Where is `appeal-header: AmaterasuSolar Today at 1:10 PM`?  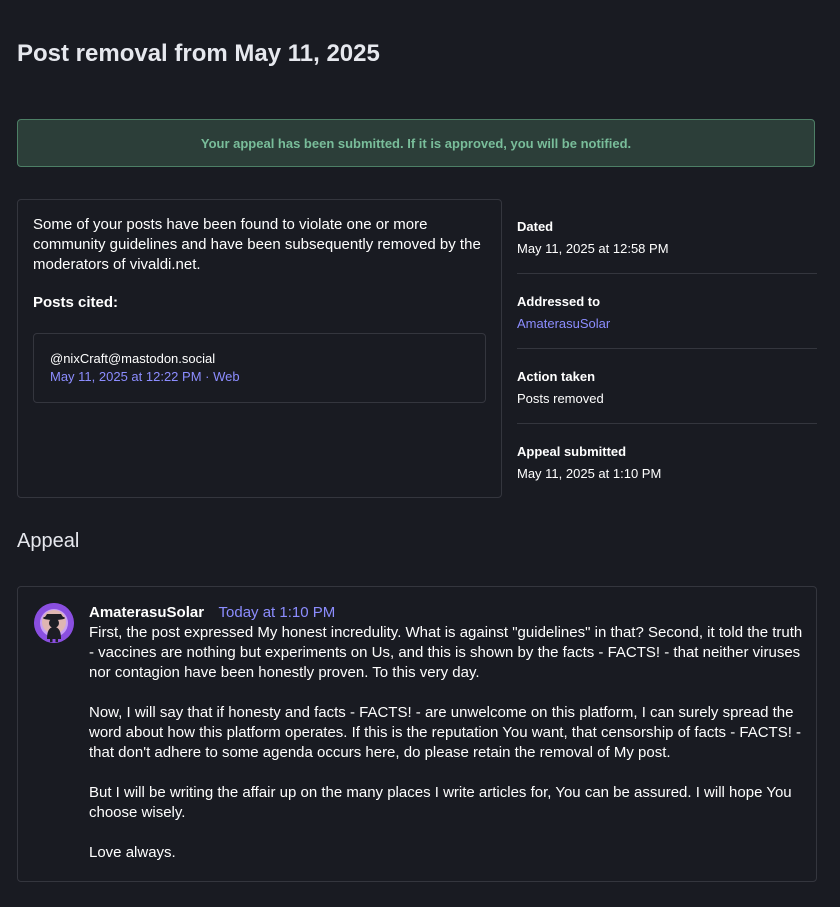 appeal-header: AmaterasuSolar Today at 1:10 PM is located at coordinates (446, 613).